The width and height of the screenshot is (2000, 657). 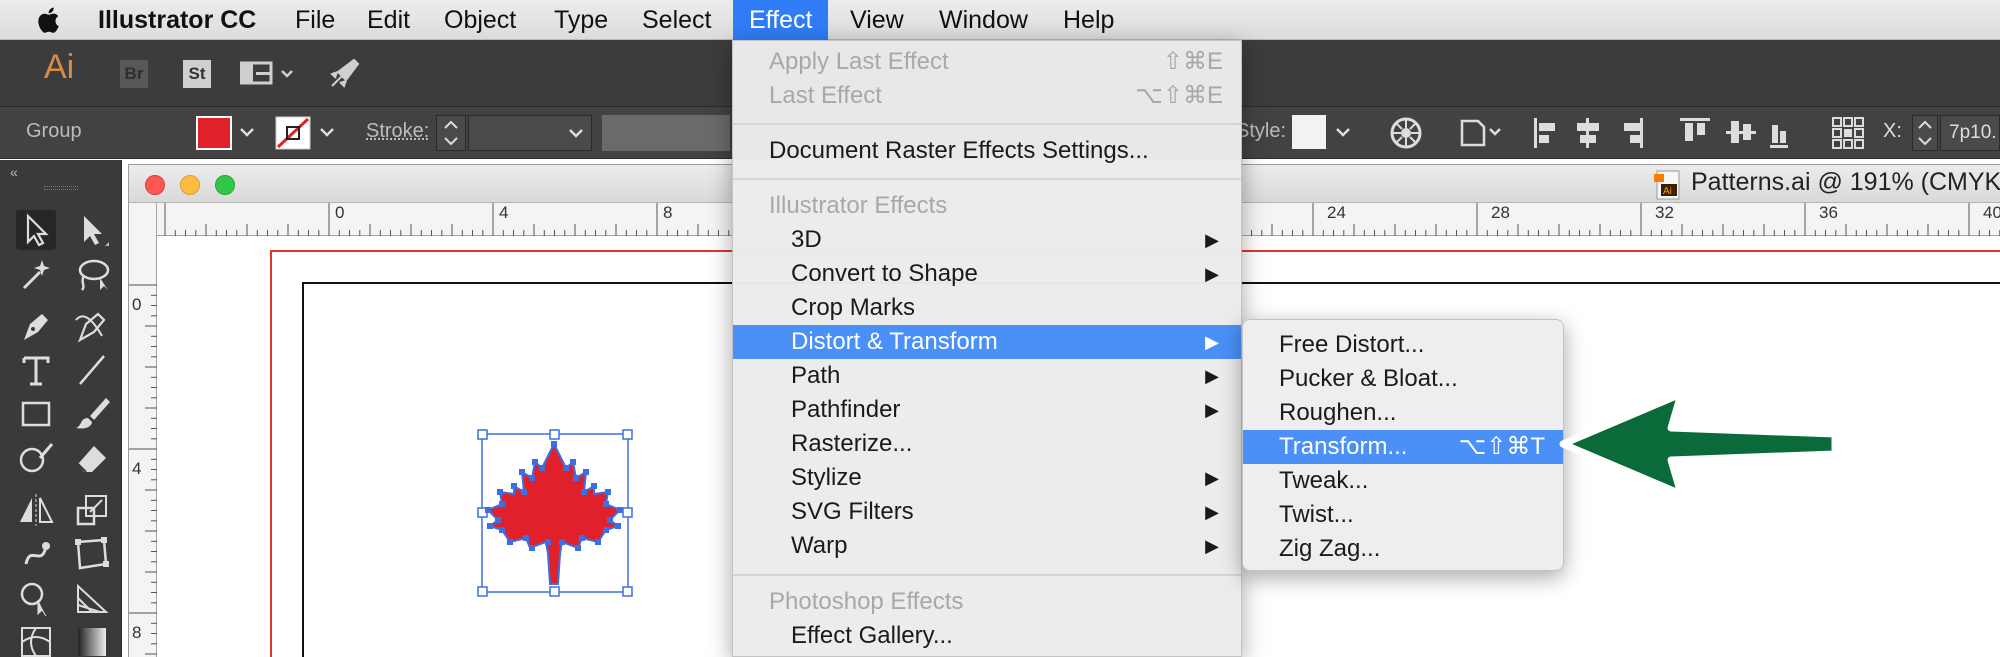 What do you see at coordinates (36, 639) in the screenshot?
I see `mesh-tool` at bounding box center [36, 639].